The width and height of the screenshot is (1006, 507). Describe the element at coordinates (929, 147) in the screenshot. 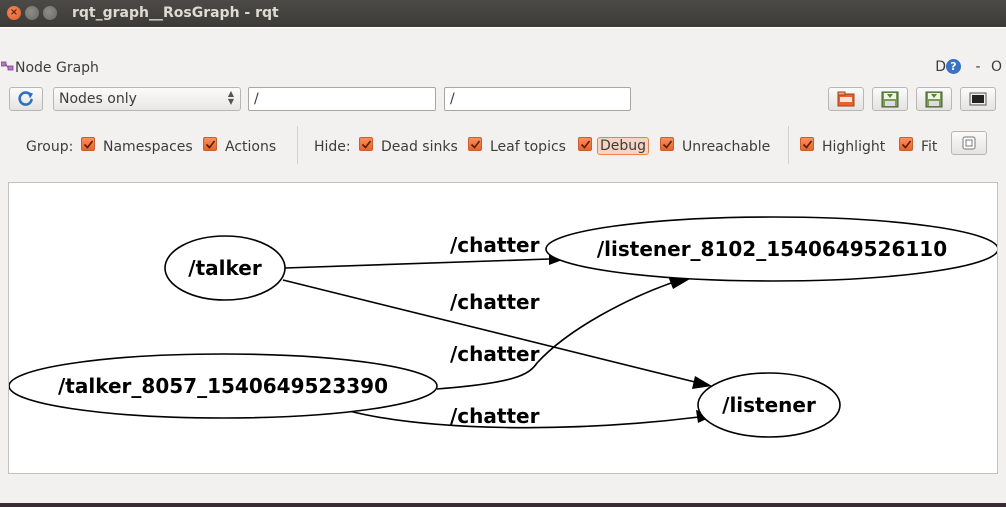

I see `fit-label: Fit` at that location.